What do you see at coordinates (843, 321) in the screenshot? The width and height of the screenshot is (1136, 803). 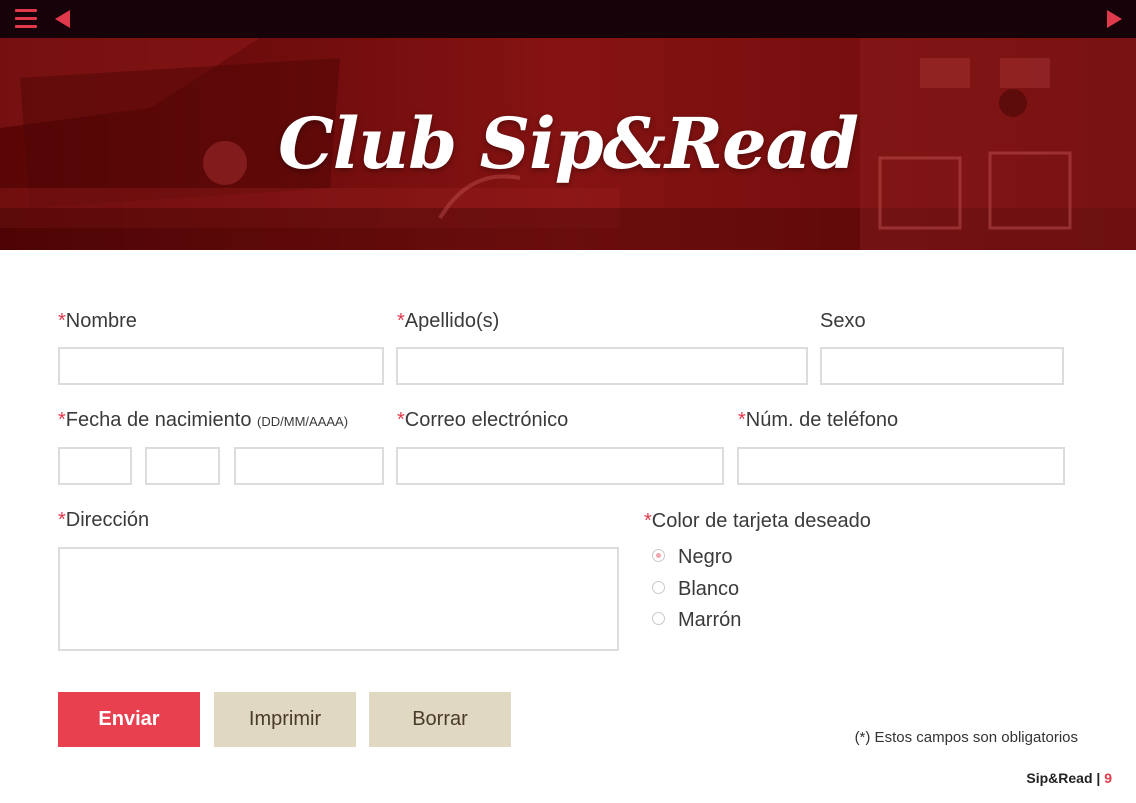 I see `sexo-label: Sexo` at bounding box center [843, 321].